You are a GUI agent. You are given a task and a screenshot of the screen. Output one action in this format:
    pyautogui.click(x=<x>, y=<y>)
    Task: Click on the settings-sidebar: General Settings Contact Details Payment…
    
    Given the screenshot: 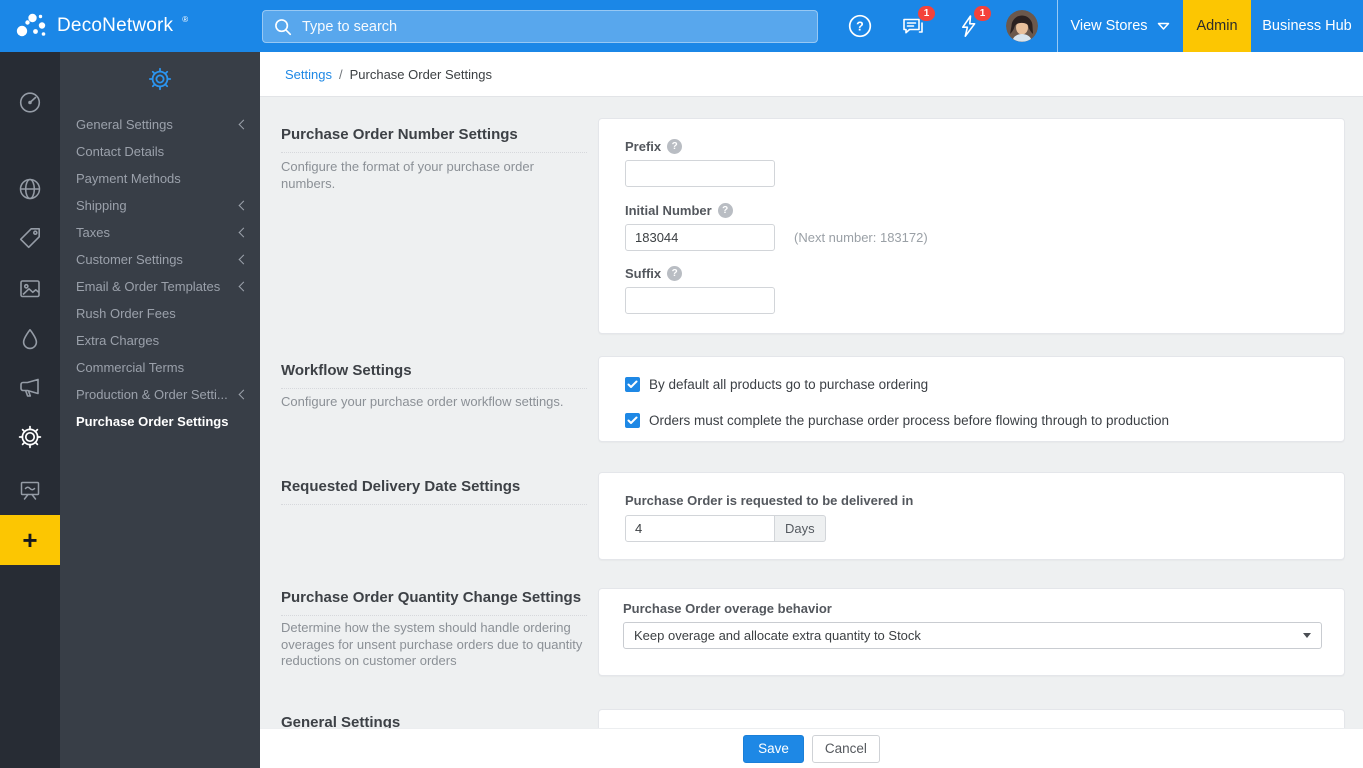 What is the action you would take?
    pyautogui.click(x=160, y=410)
    